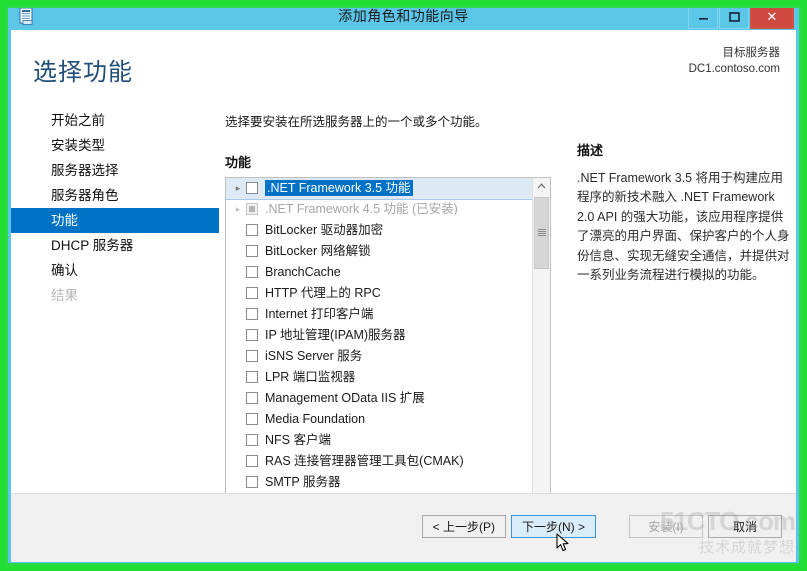 The height and width of the screenshot is (571, 807). What do you see at coordinates (115, 270) in the screenshot?
I see `sidebar-item-6: 确认` at bounding box center [115, 270].